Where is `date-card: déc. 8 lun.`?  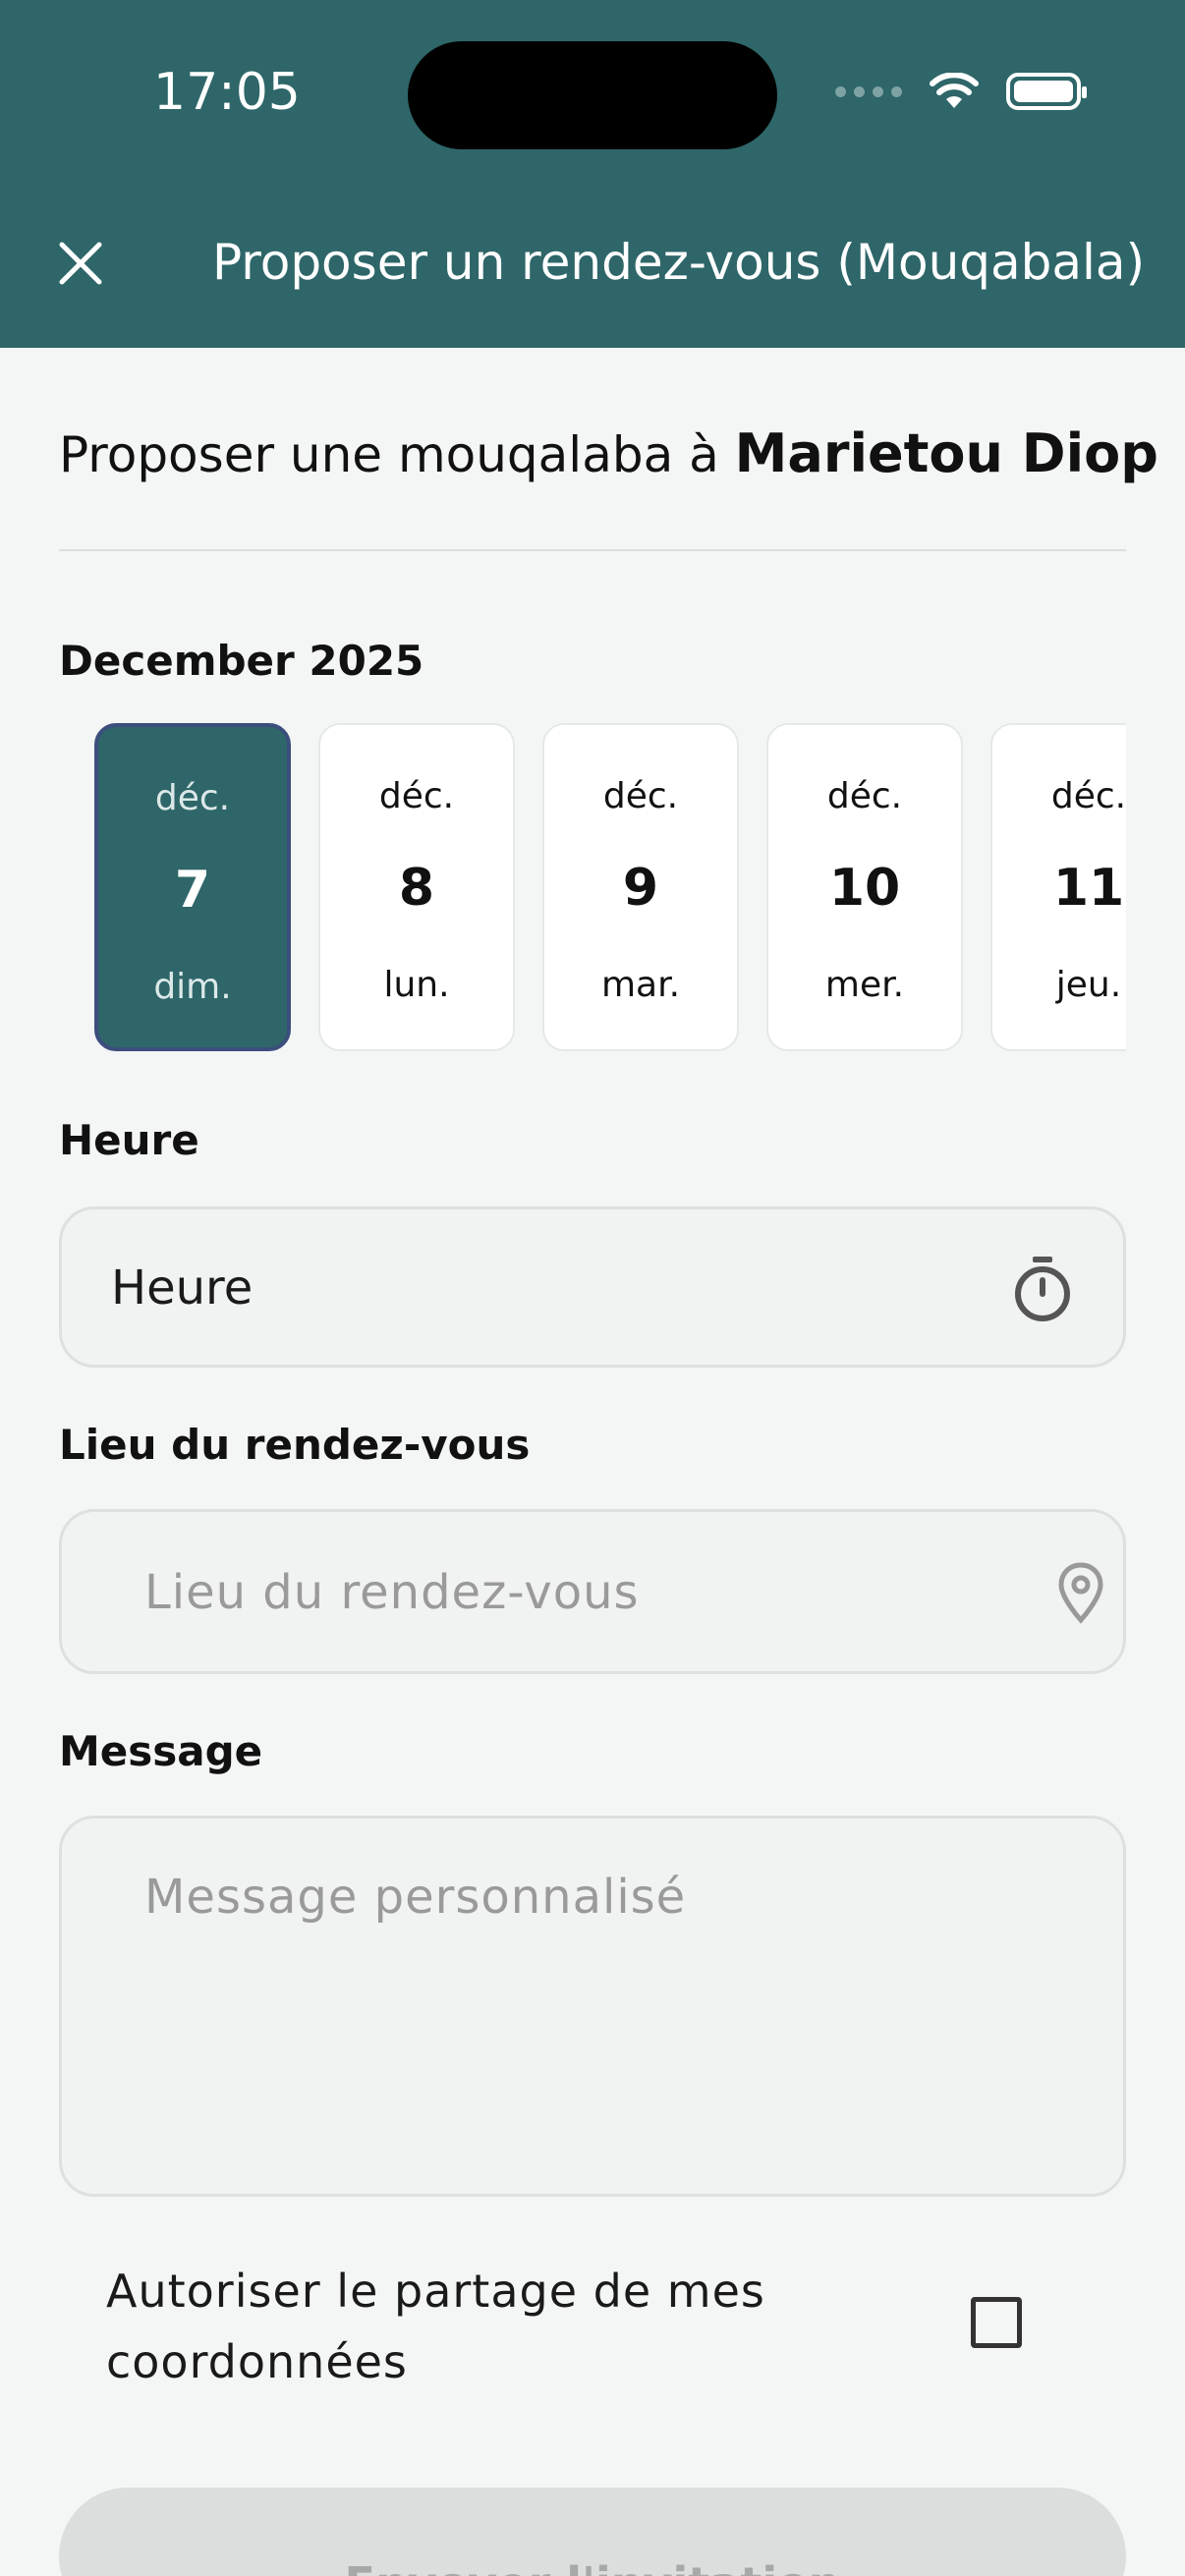 date-card: déc. 8 lun. is located at coordinates (416, 887).